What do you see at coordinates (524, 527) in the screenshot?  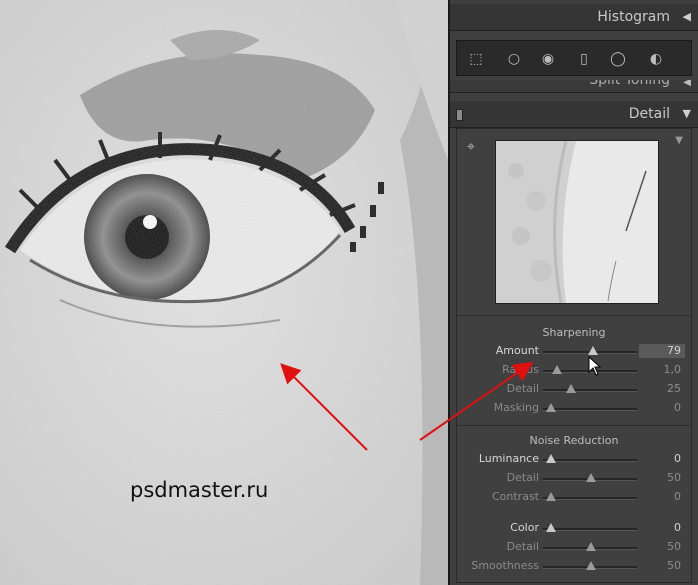 I see `noise-slider-label: Color` at bounding box center [524, 527].